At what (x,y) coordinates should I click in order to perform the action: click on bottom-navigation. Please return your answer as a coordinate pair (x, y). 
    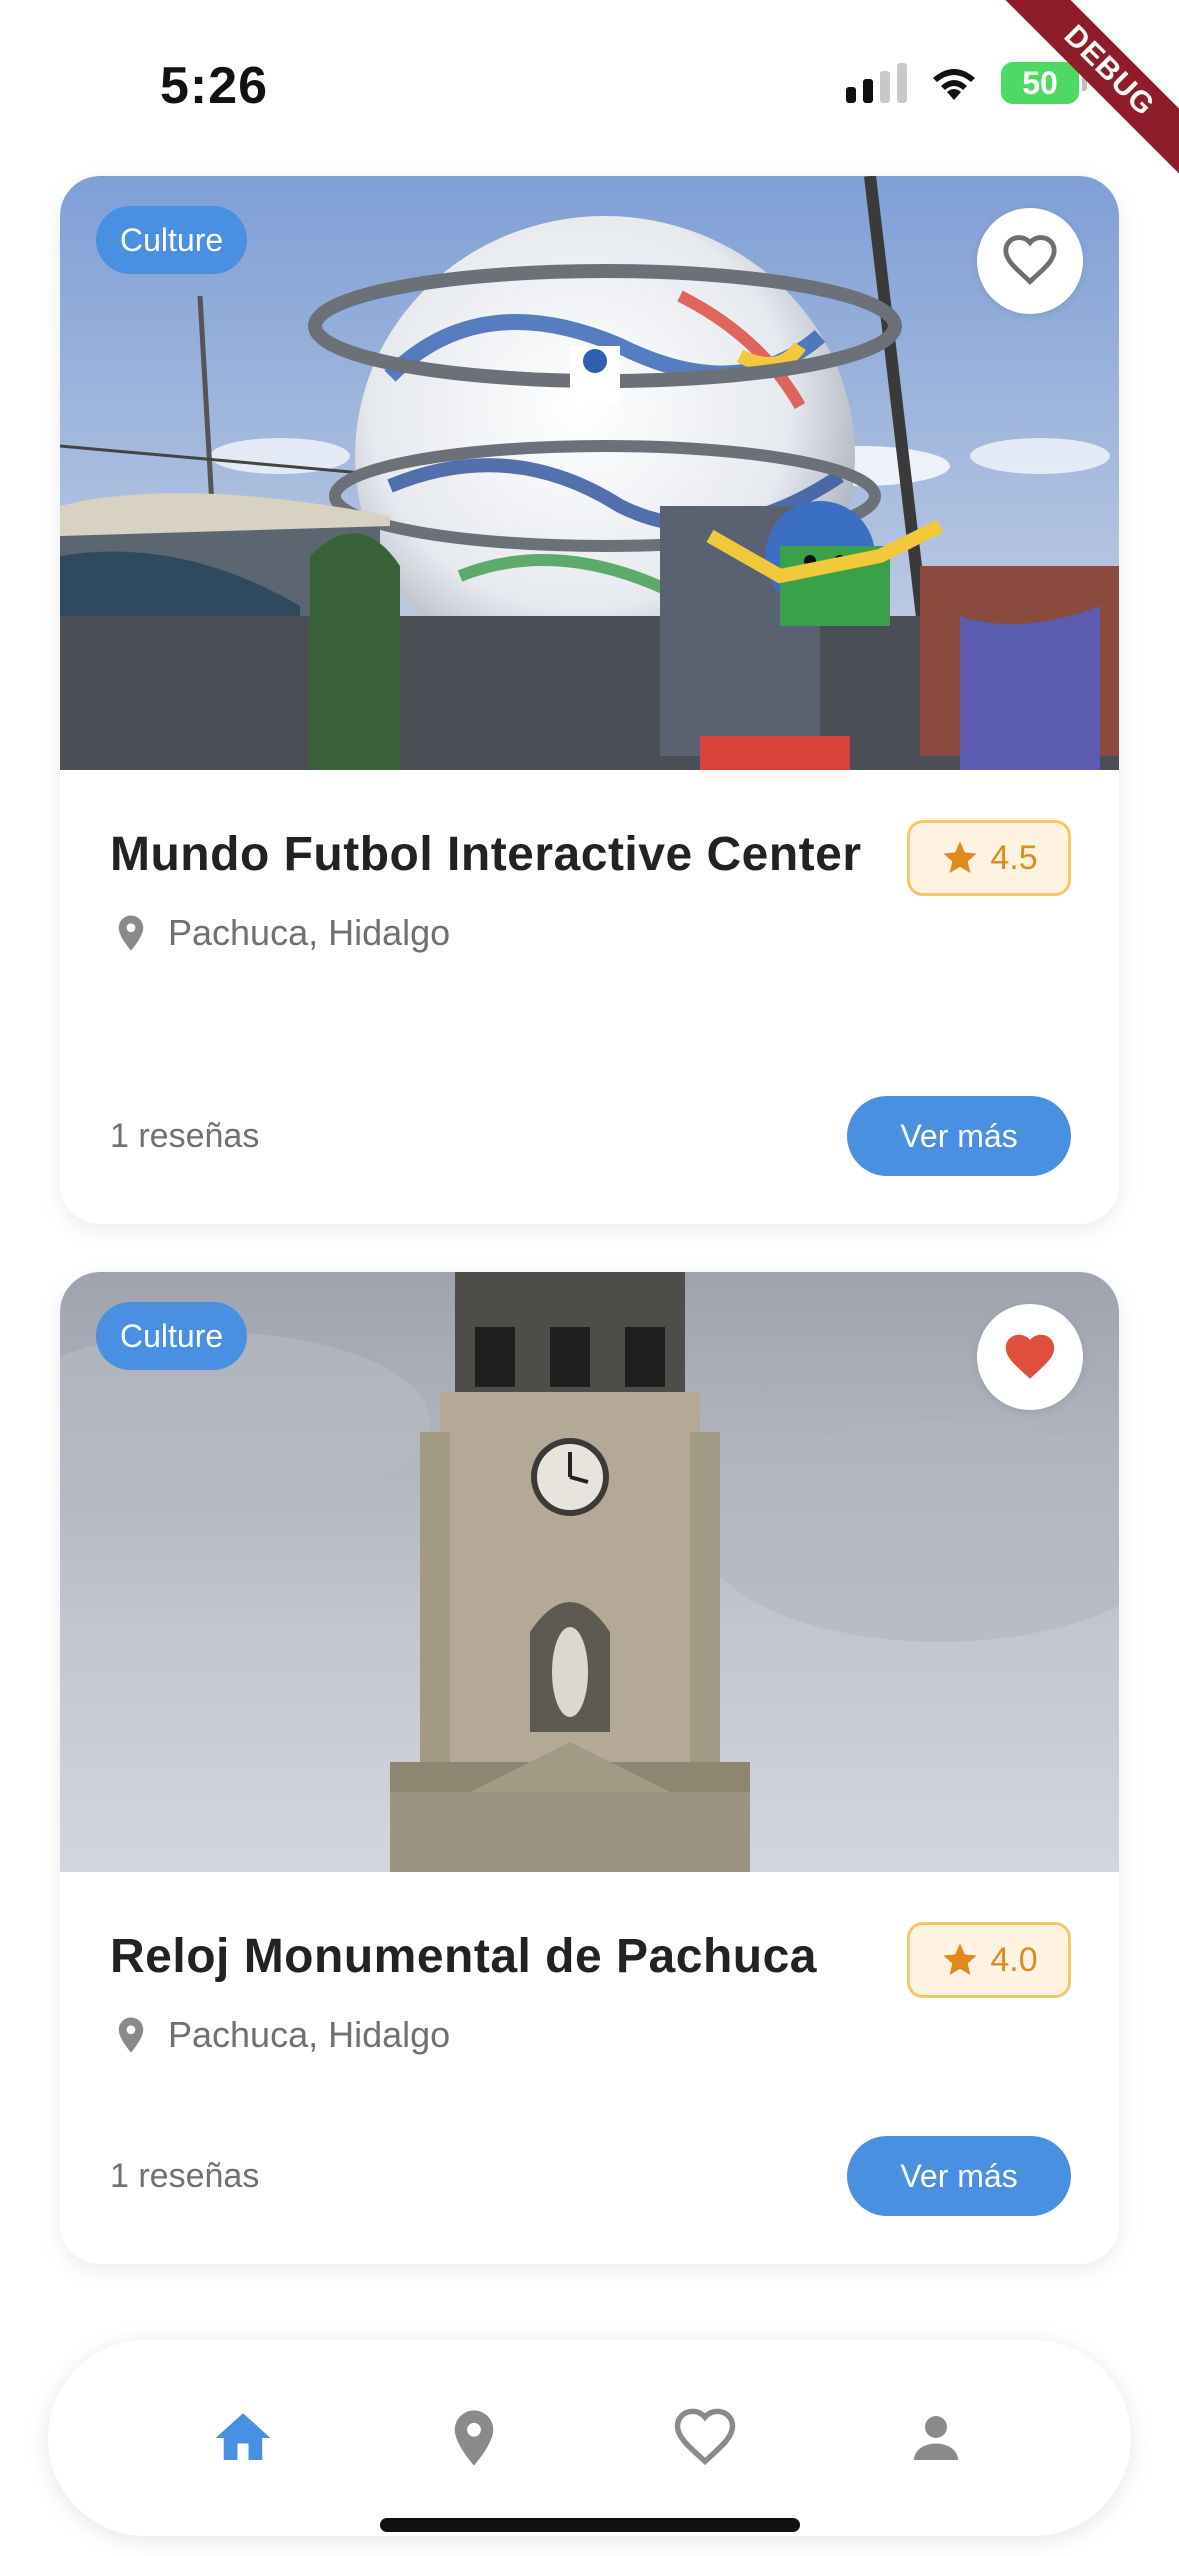
    Looking at the image, I should click on (589, 2438).